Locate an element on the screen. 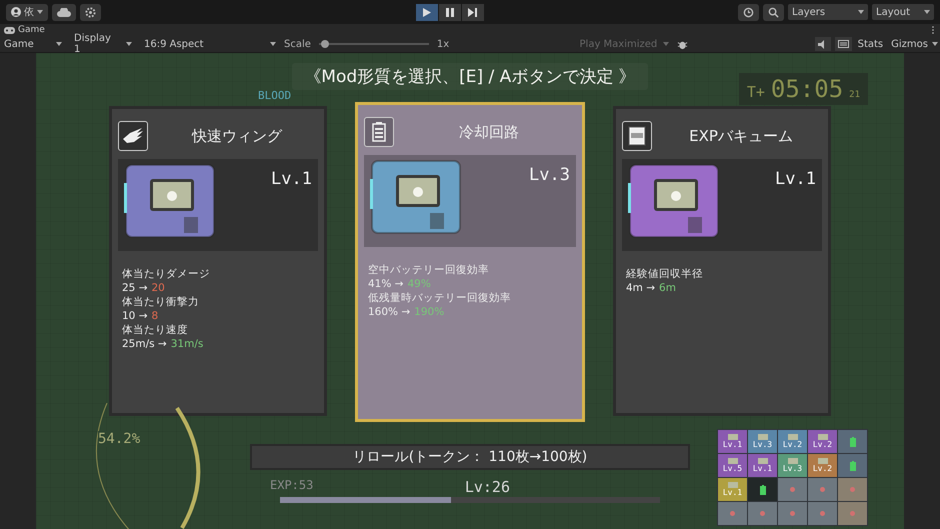  play-icon is located at coordinates (426, 12).